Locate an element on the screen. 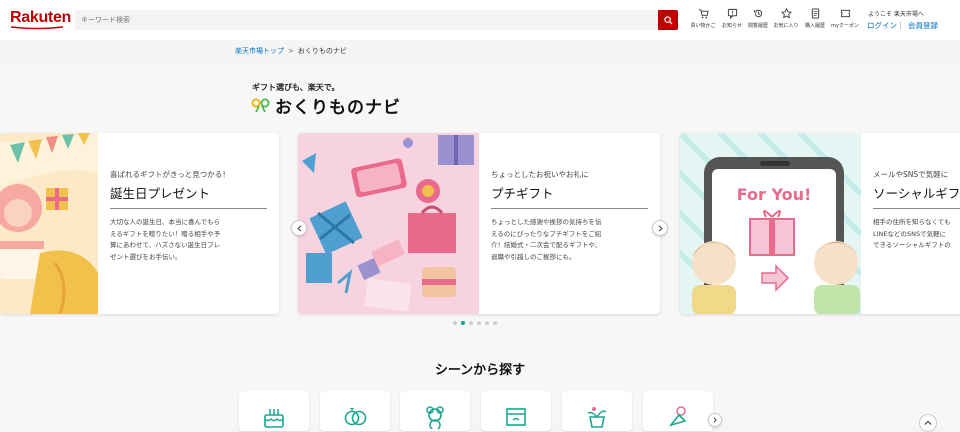  history-icon is located at coordinates (757, 13).